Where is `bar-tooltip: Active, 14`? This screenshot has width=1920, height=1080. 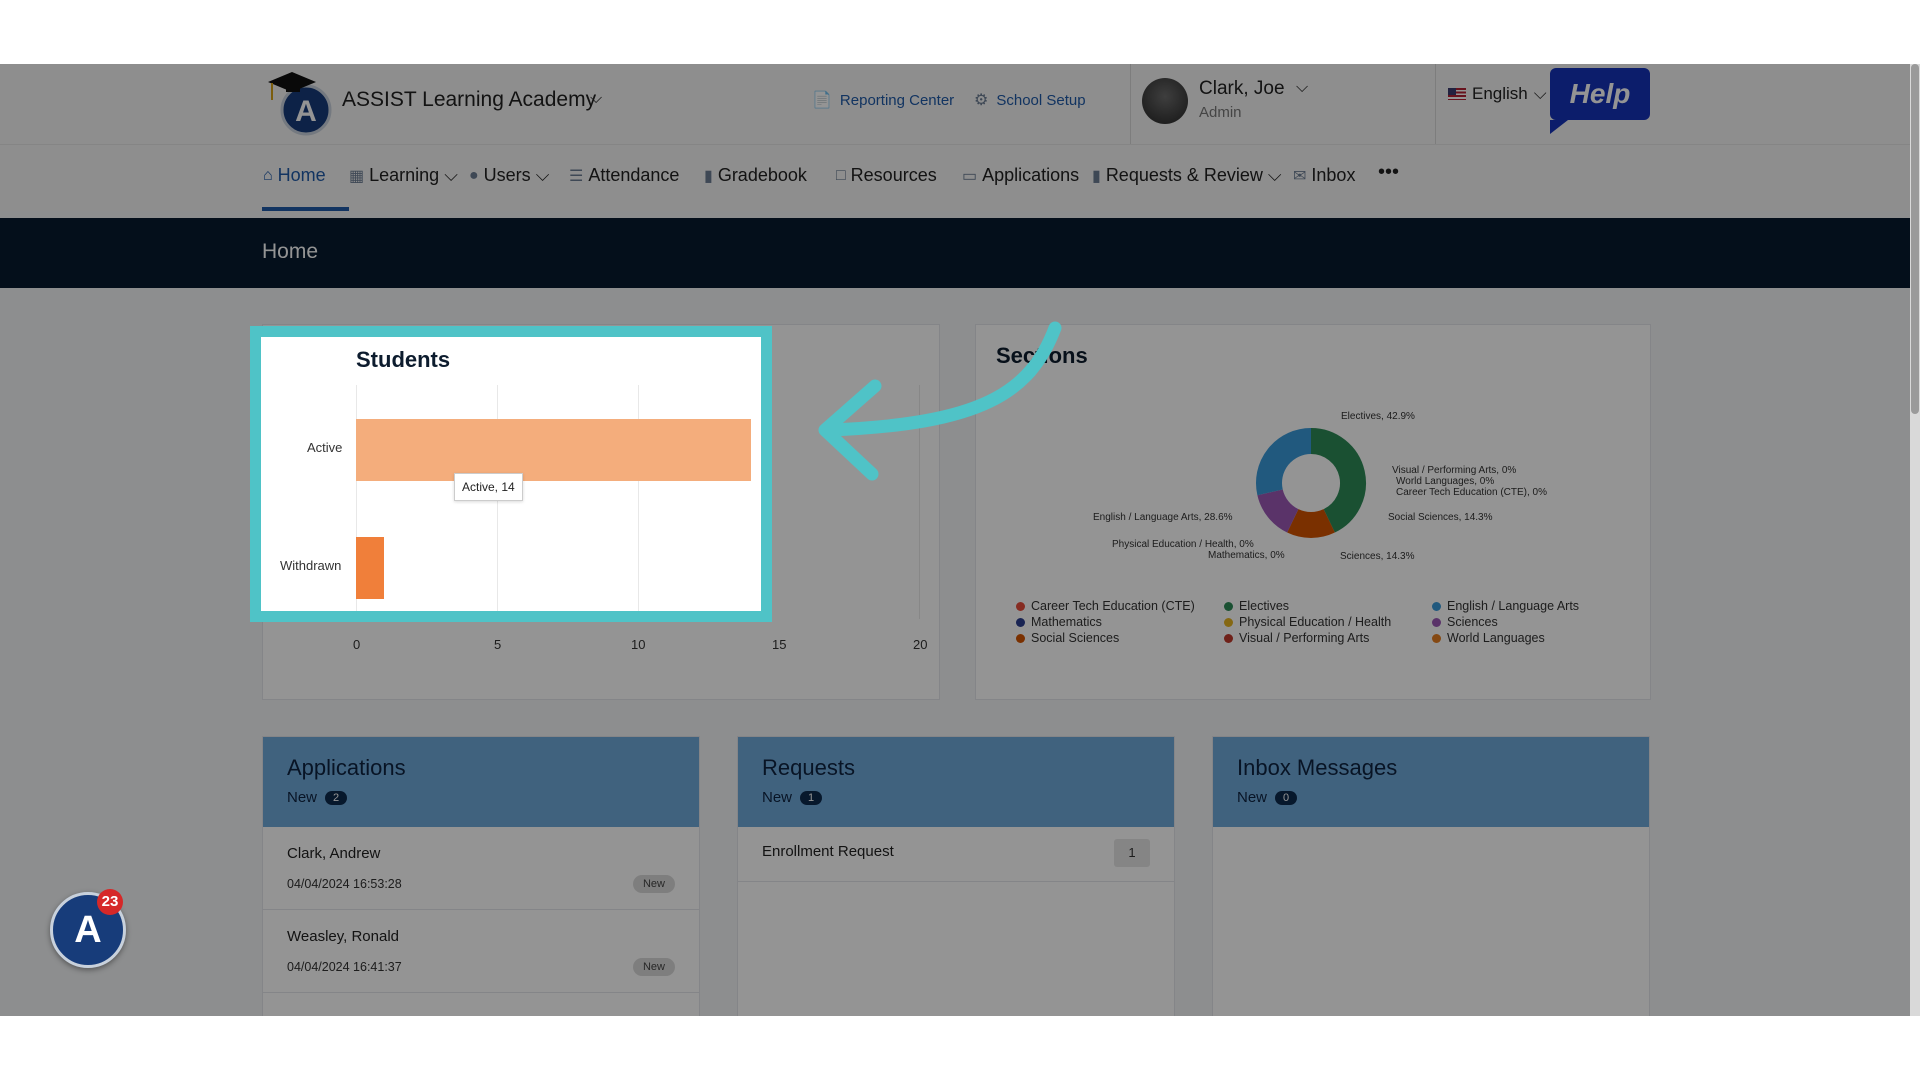
bar-tooltip: Active, 14 is located at coordinates (488, 487).